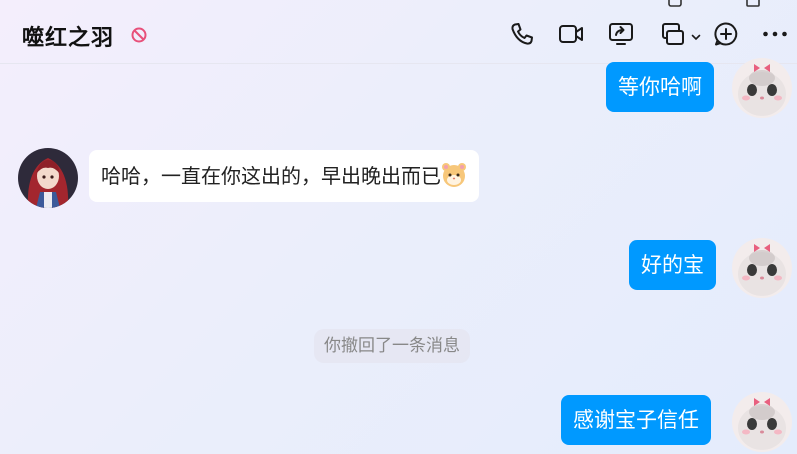 The height and width of the screenshot is (454, 797). What do you see at coordinates (571, 34) in the screenshot?
I see `video-call-icon` at bounding box center [571, 34].